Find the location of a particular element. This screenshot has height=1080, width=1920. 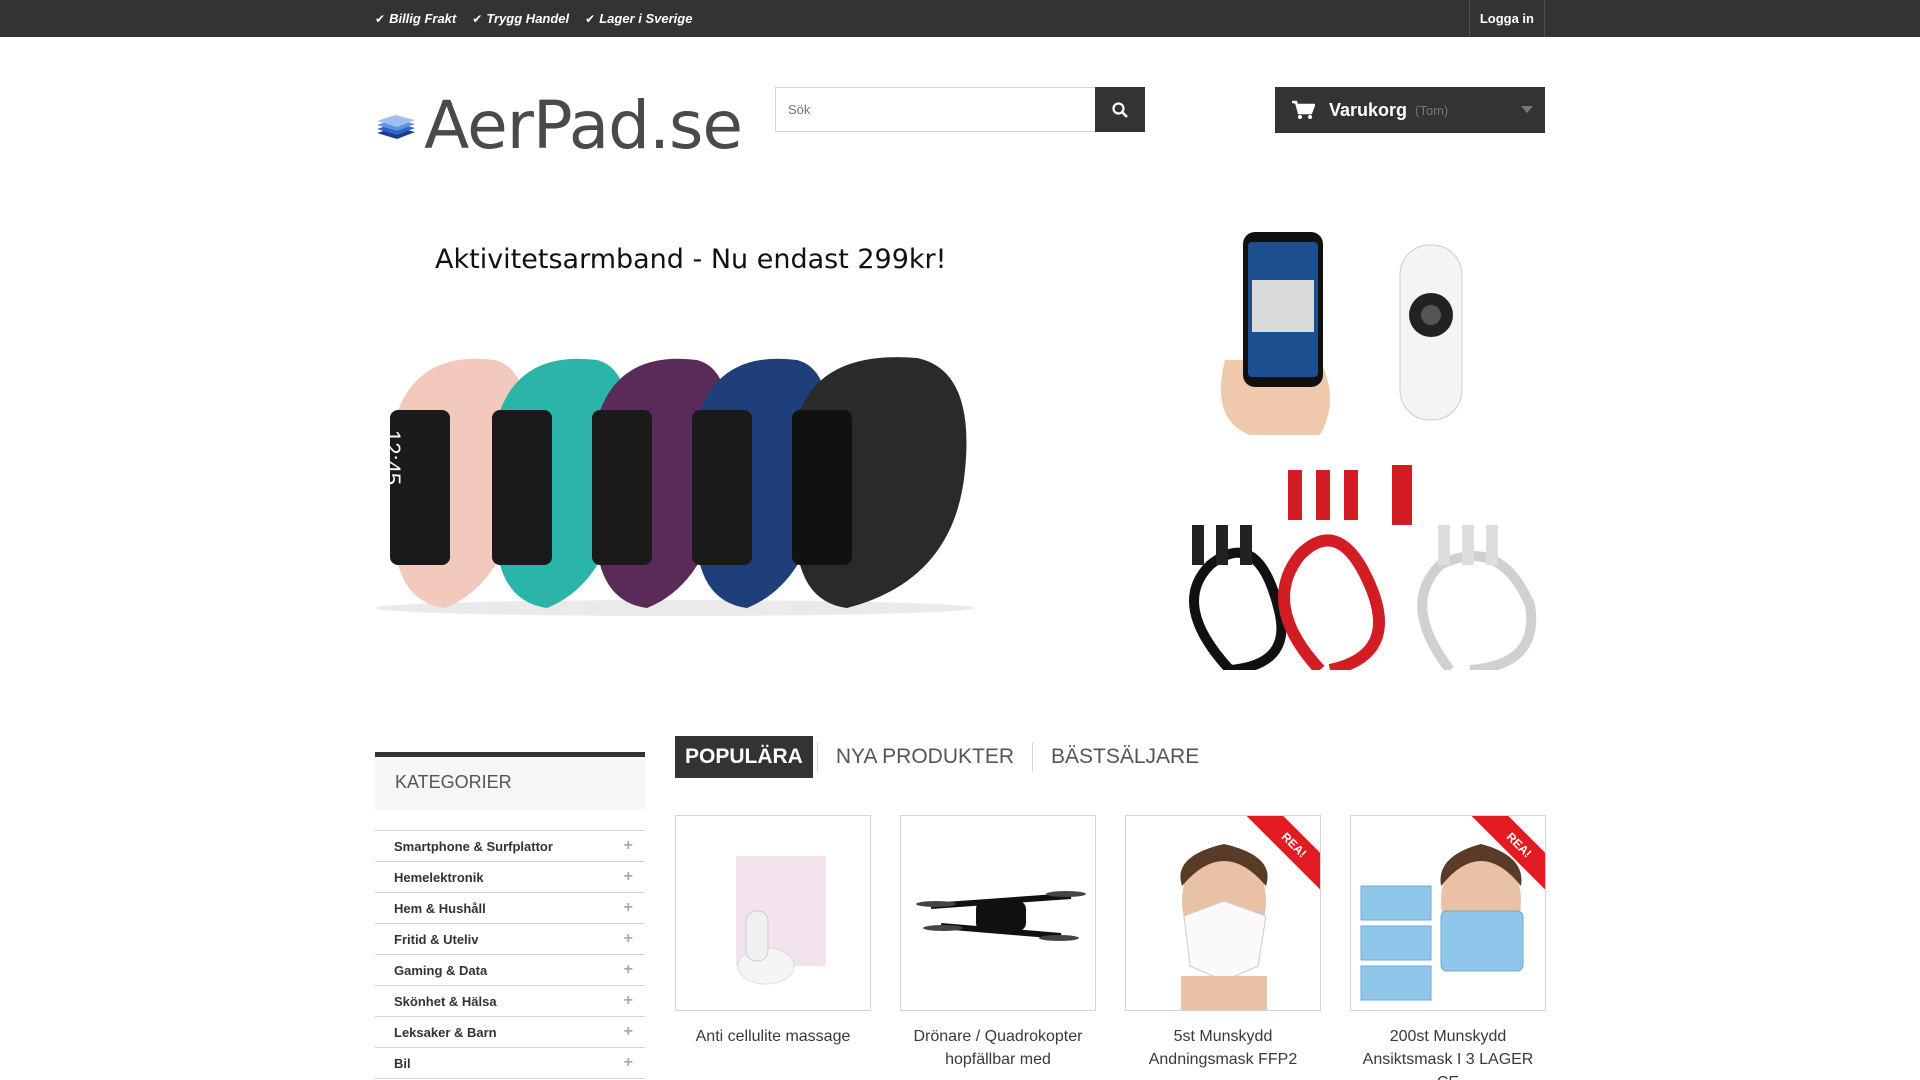

tab-new-products: NYA PRODUKTER is located at coordinates (925, 757).